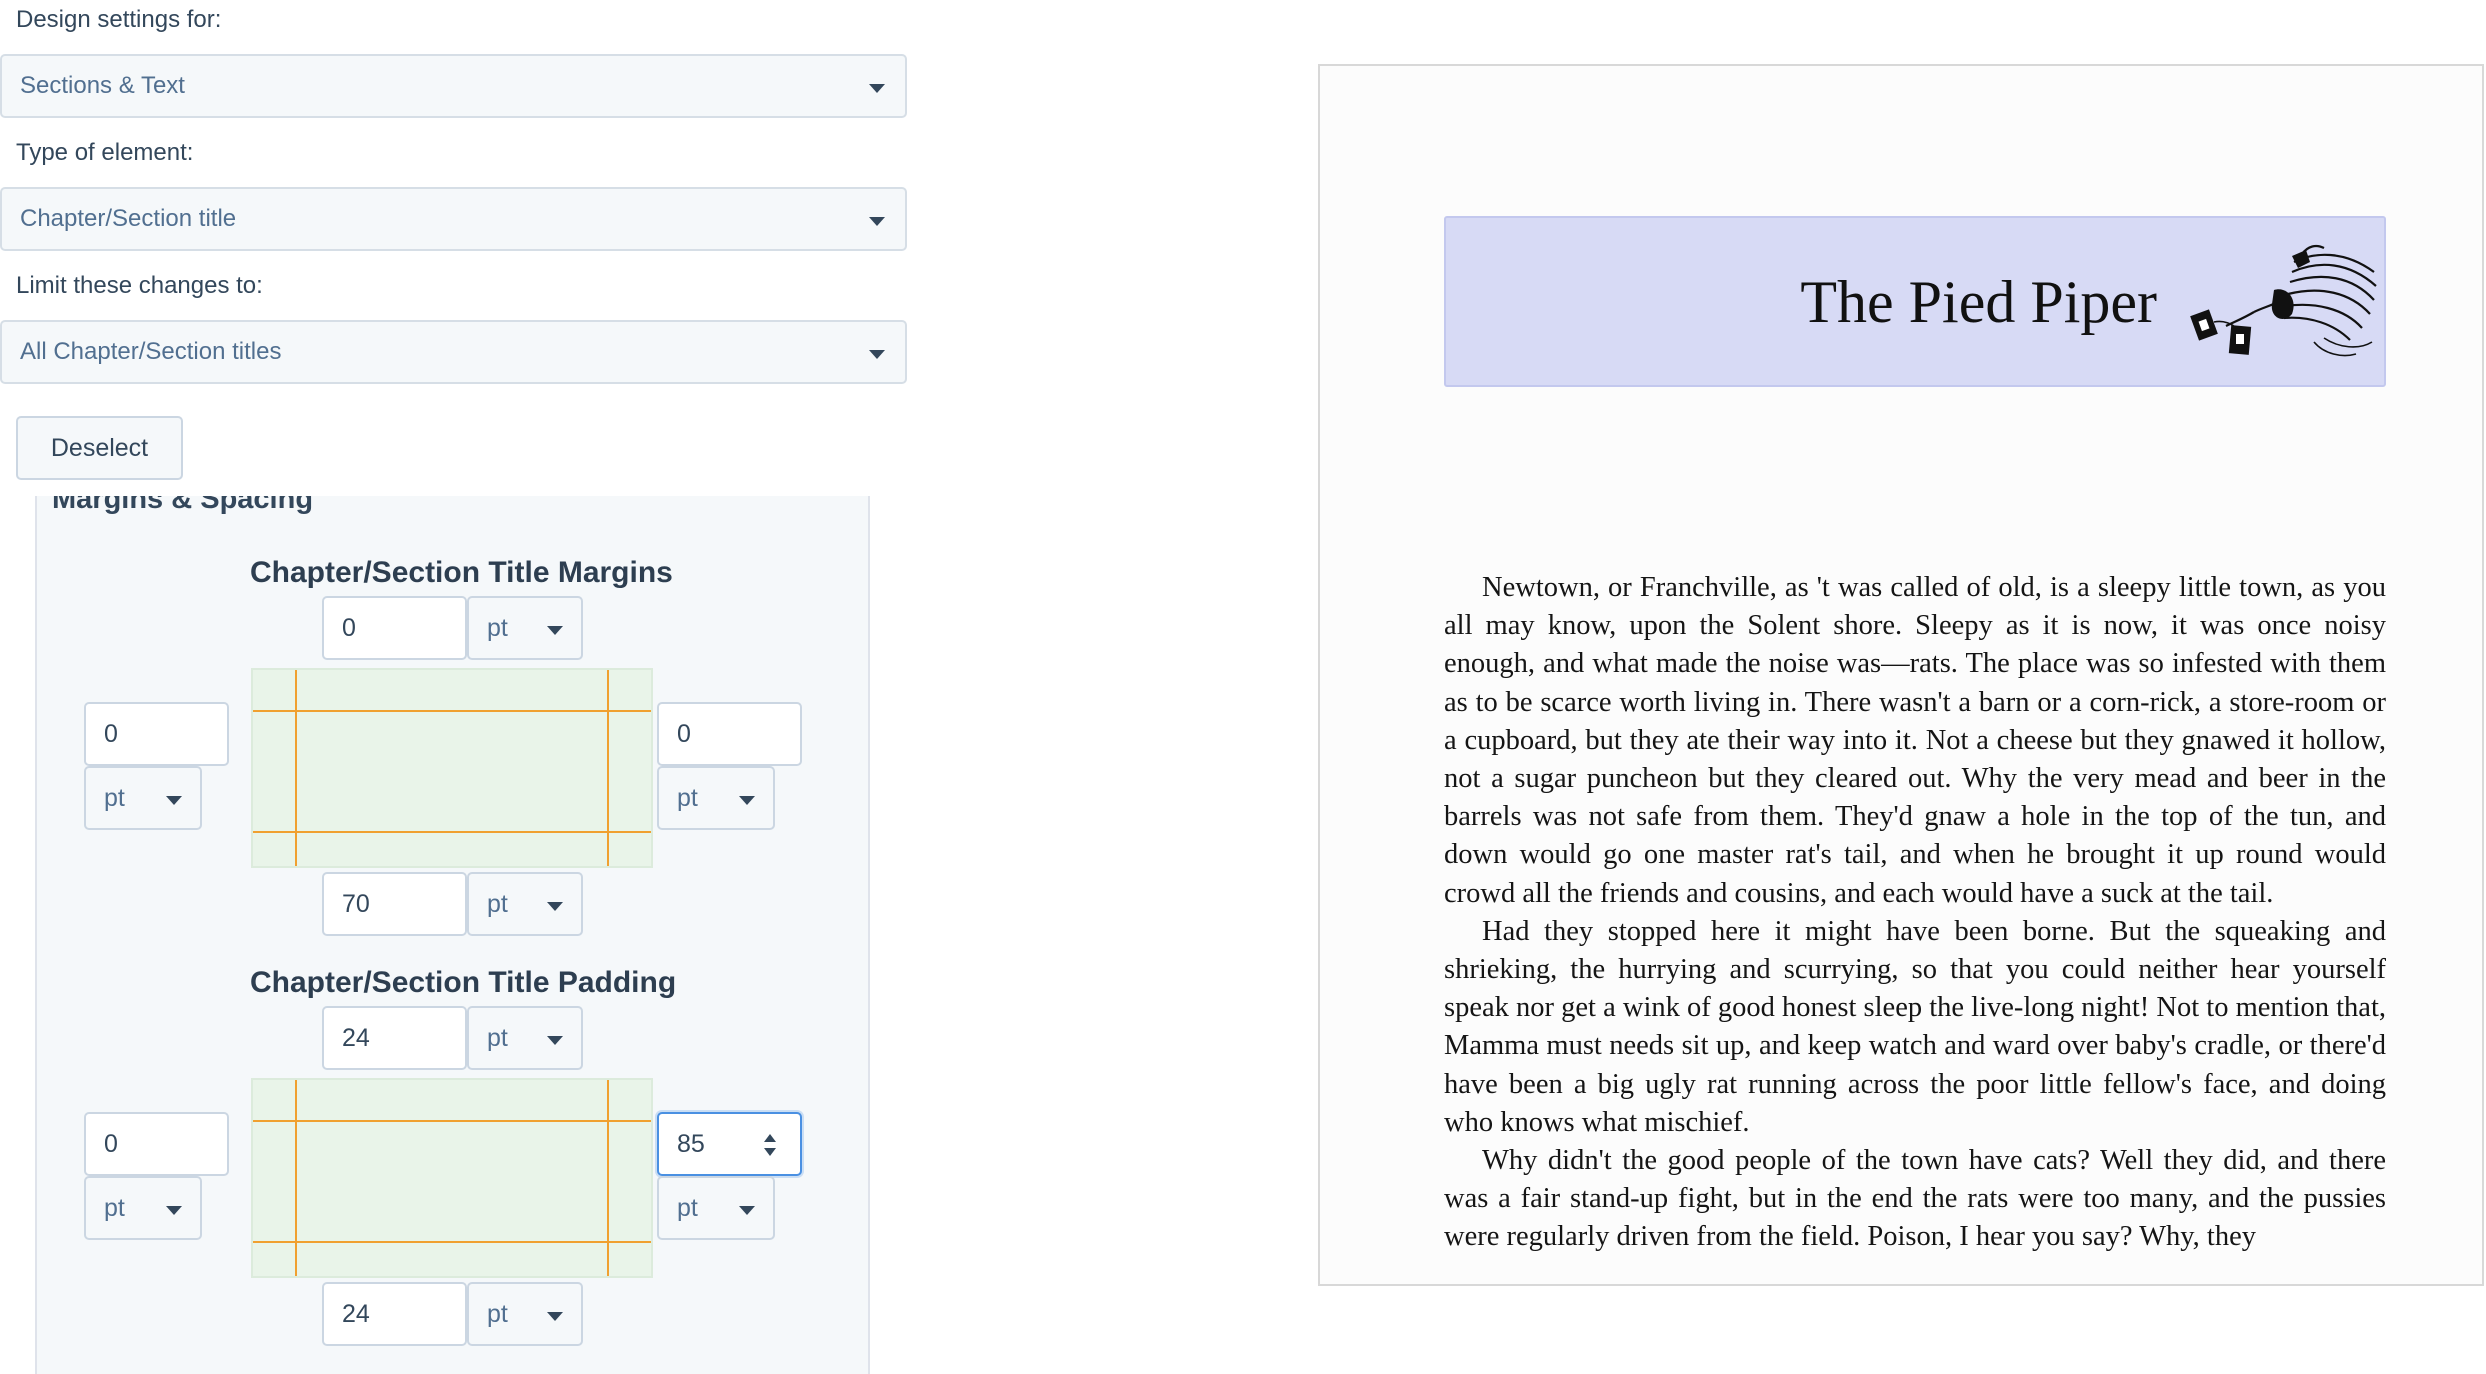  I want to click on margins-spacing-heading: Margins & Spacing, so click(183, 505).